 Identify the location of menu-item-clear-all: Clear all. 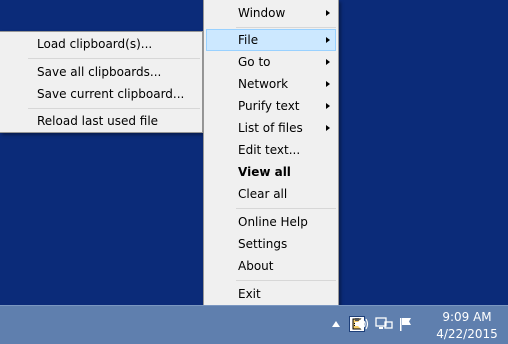
(271, 194).